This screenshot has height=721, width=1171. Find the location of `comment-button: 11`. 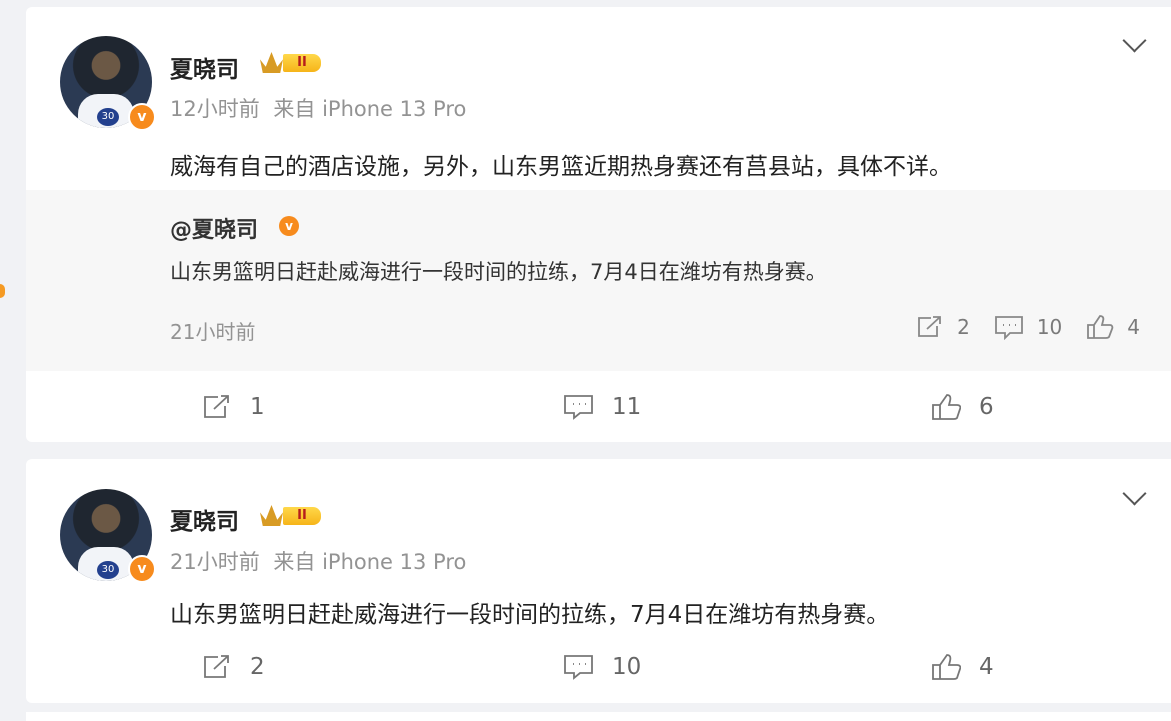

comment-button: 11 is located at coordinates (602, 407).